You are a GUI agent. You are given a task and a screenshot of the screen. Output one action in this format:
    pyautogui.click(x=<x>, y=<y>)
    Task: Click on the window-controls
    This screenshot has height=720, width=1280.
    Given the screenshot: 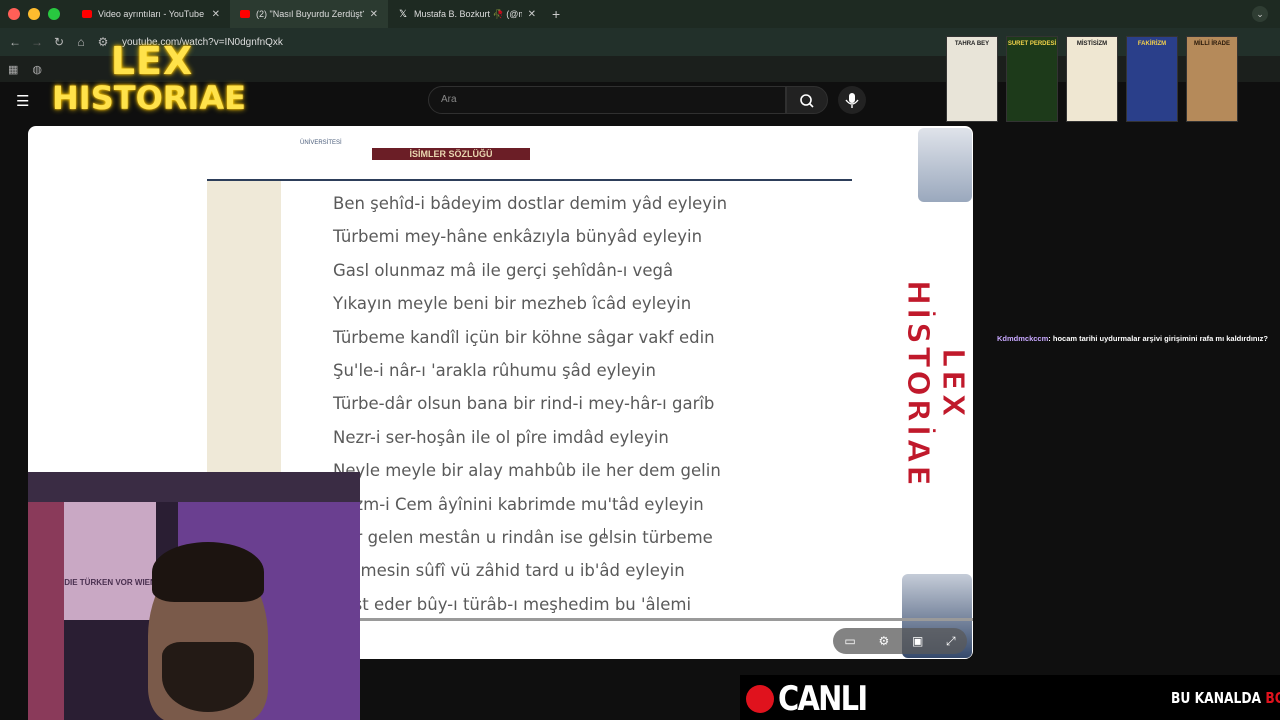 What is the action you would take?
    pyautogui.click(x=34, y=14)
    